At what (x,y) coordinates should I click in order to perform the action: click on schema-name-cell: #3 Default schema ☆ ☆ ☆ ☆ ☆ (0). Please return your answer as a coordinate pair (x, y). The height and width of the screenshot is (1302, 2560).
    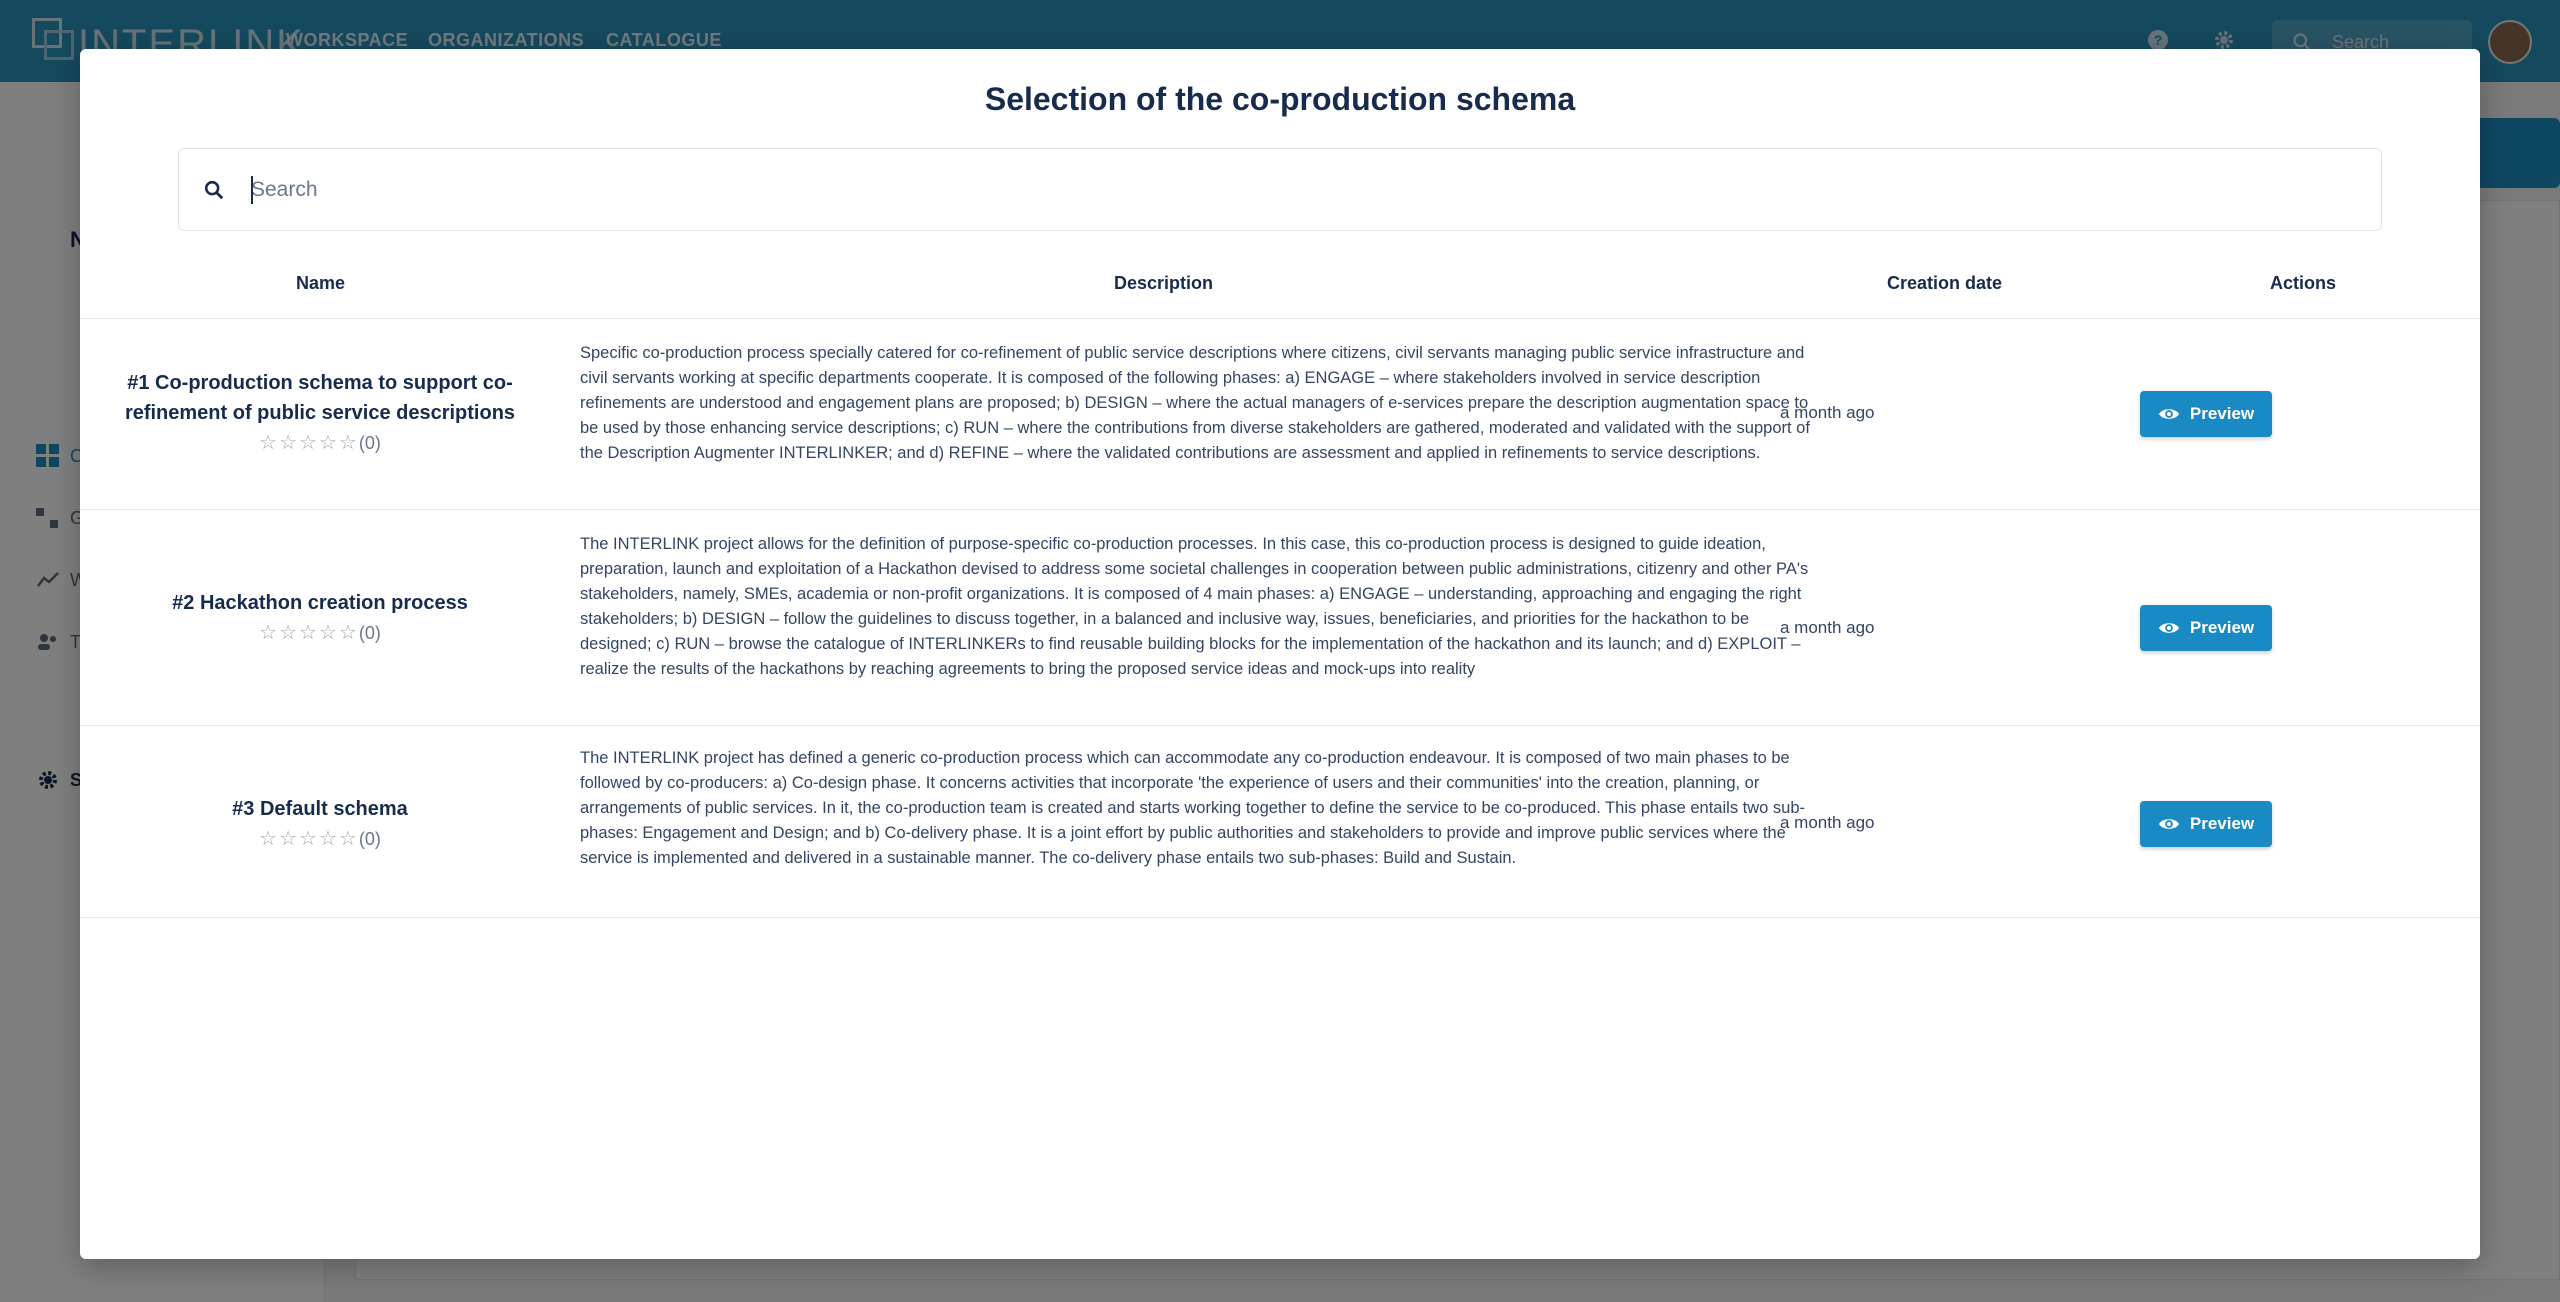
    Looking at the image, I should click on (320, 822).